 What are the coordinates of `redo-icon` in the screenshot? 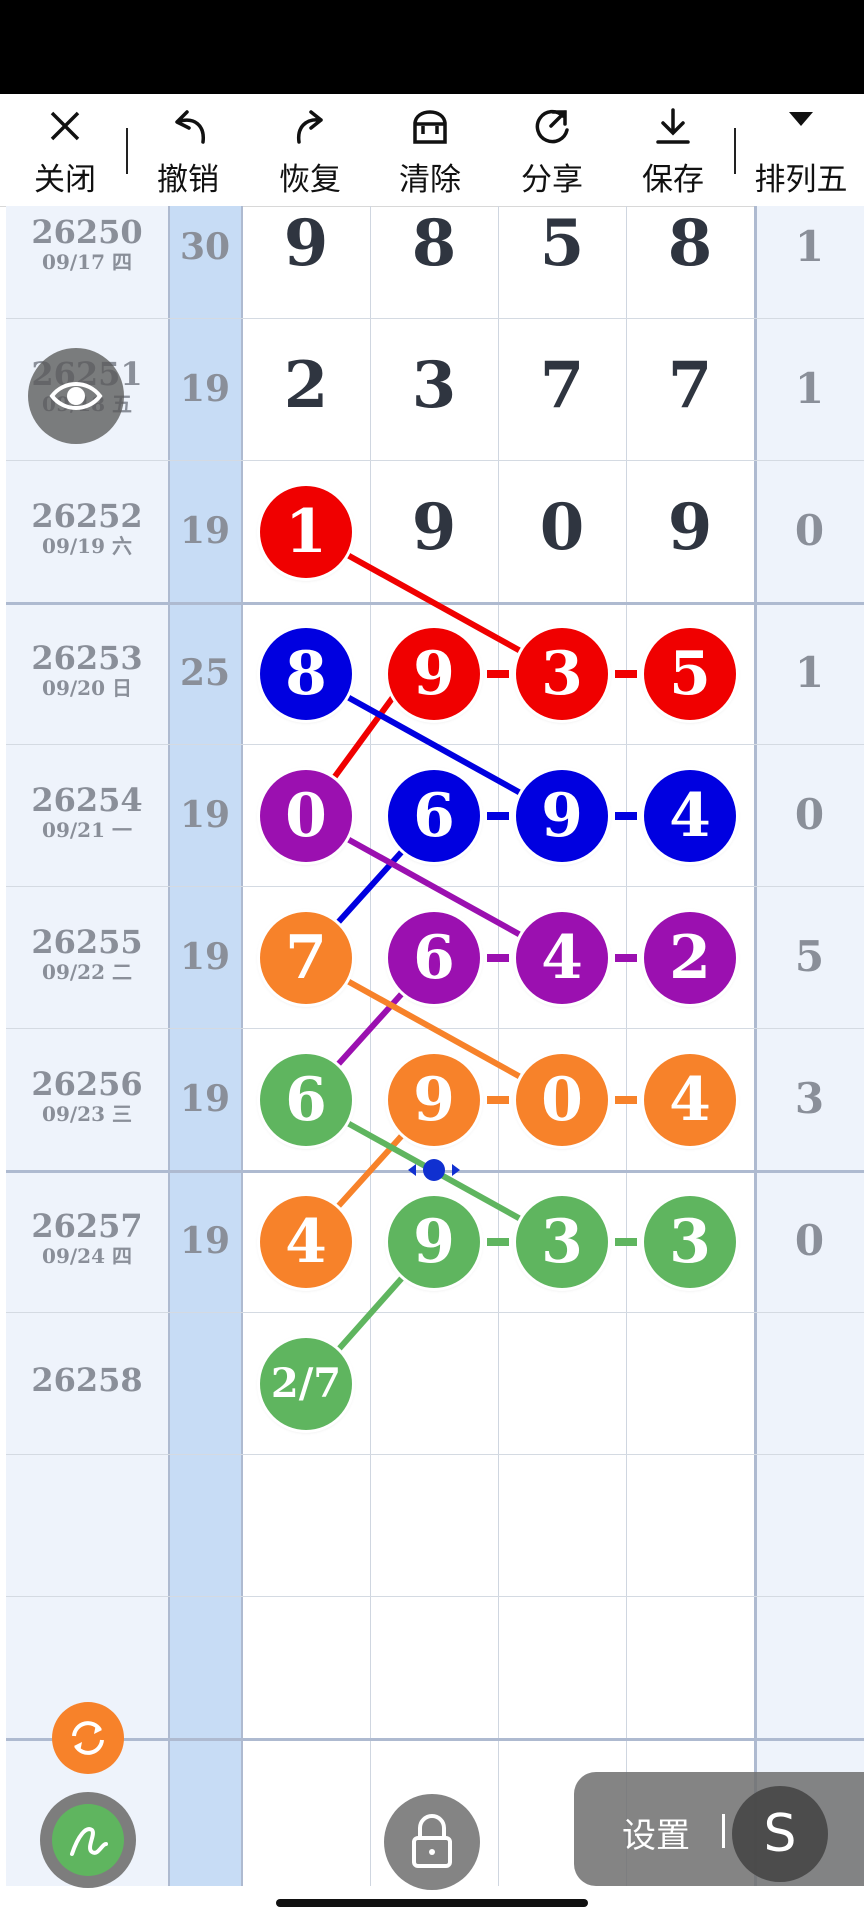 It's located at (309, 127).